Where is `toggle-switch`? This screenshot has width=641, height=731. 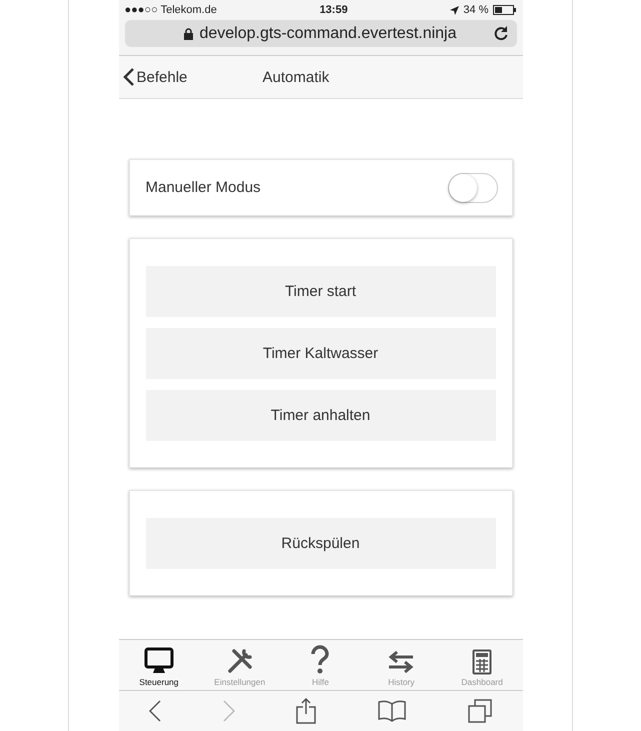 toggle-switch is located at coordinates (473, 187).